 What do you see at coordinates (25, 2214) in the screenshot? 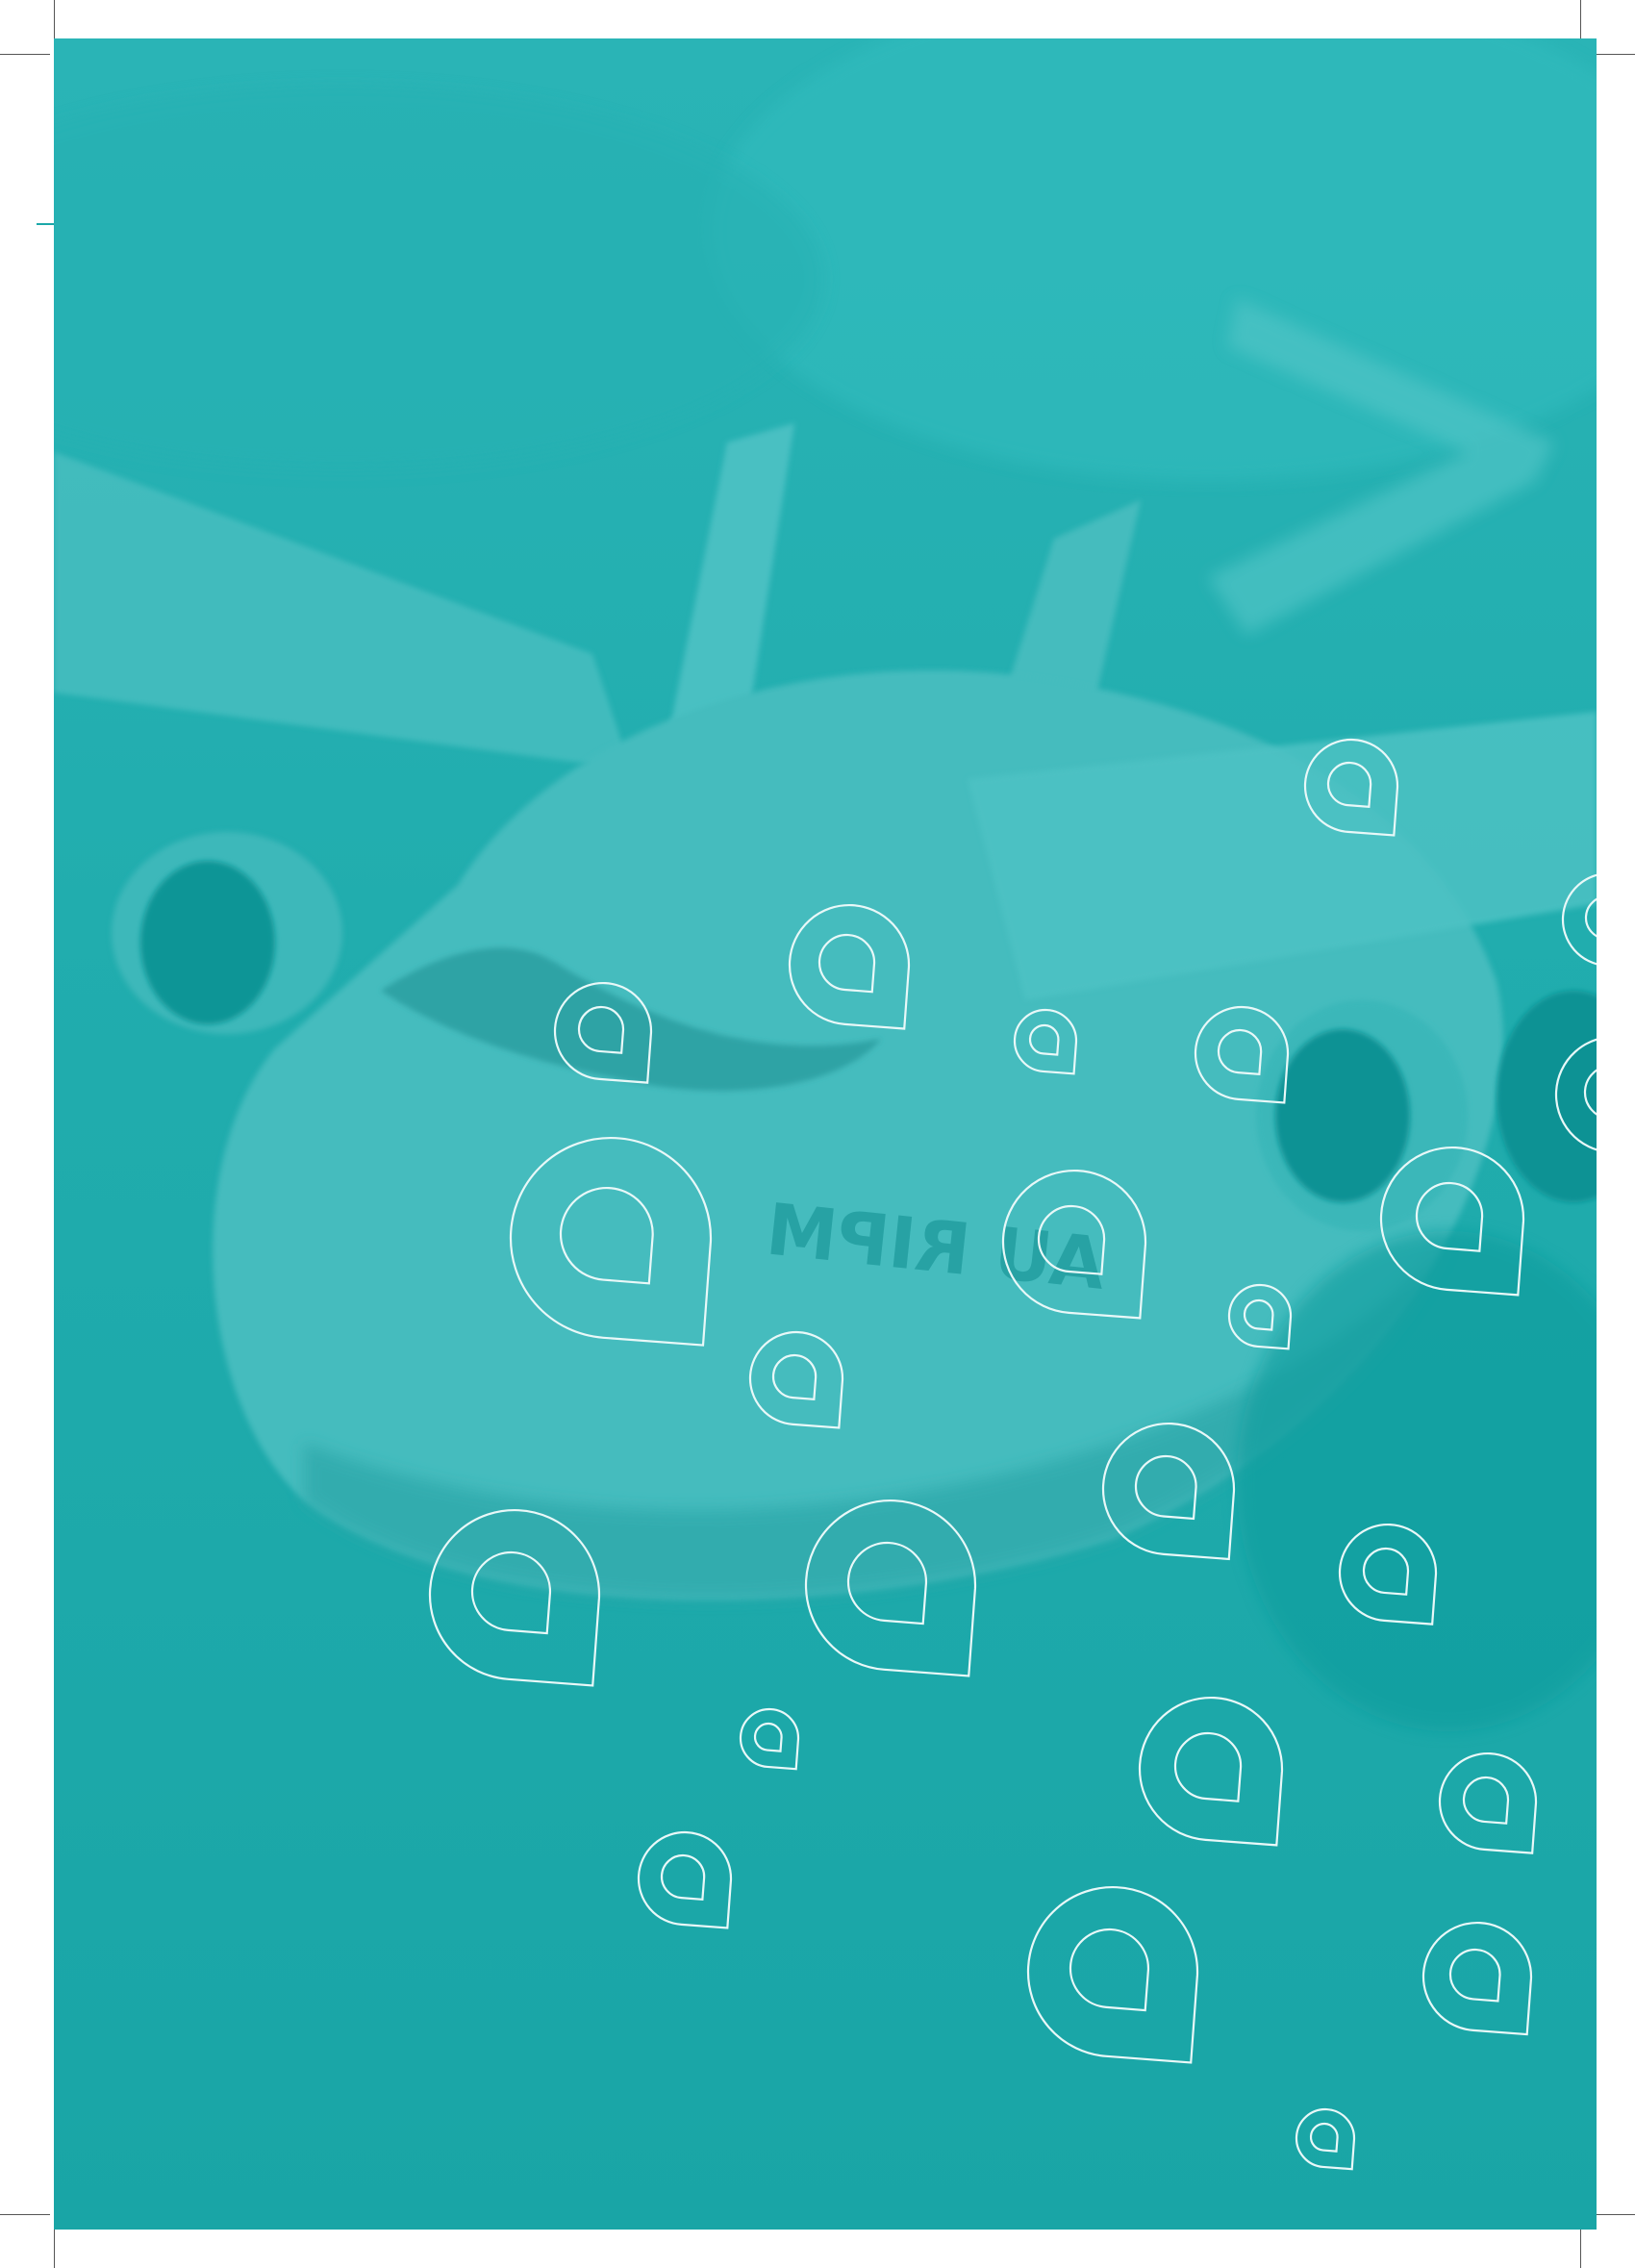
I see `crop-mark-bottom-left` at bounding box center [25, 2214].